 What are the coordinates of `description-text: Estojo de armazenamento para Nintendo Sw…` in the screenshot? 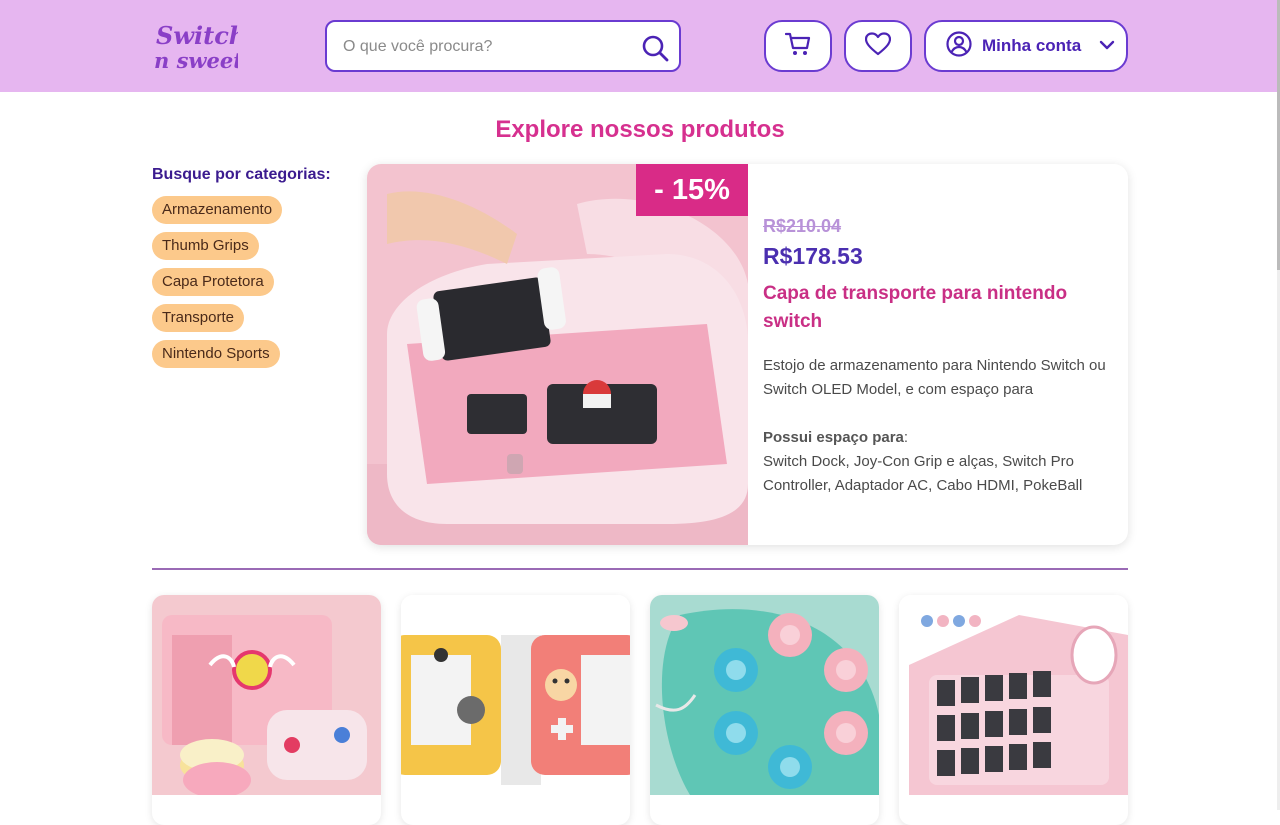 It's located at (934, 377).